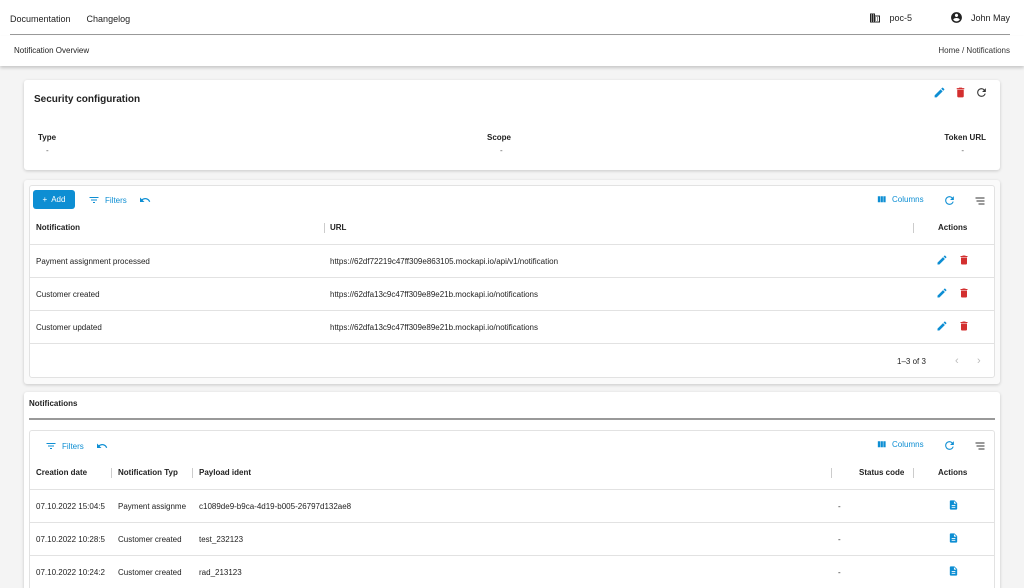 This screenshot has height=588, width=1024. Describe the element at coordinates (47, 137) in the screenshot. I see `type-label: Type` at that location.